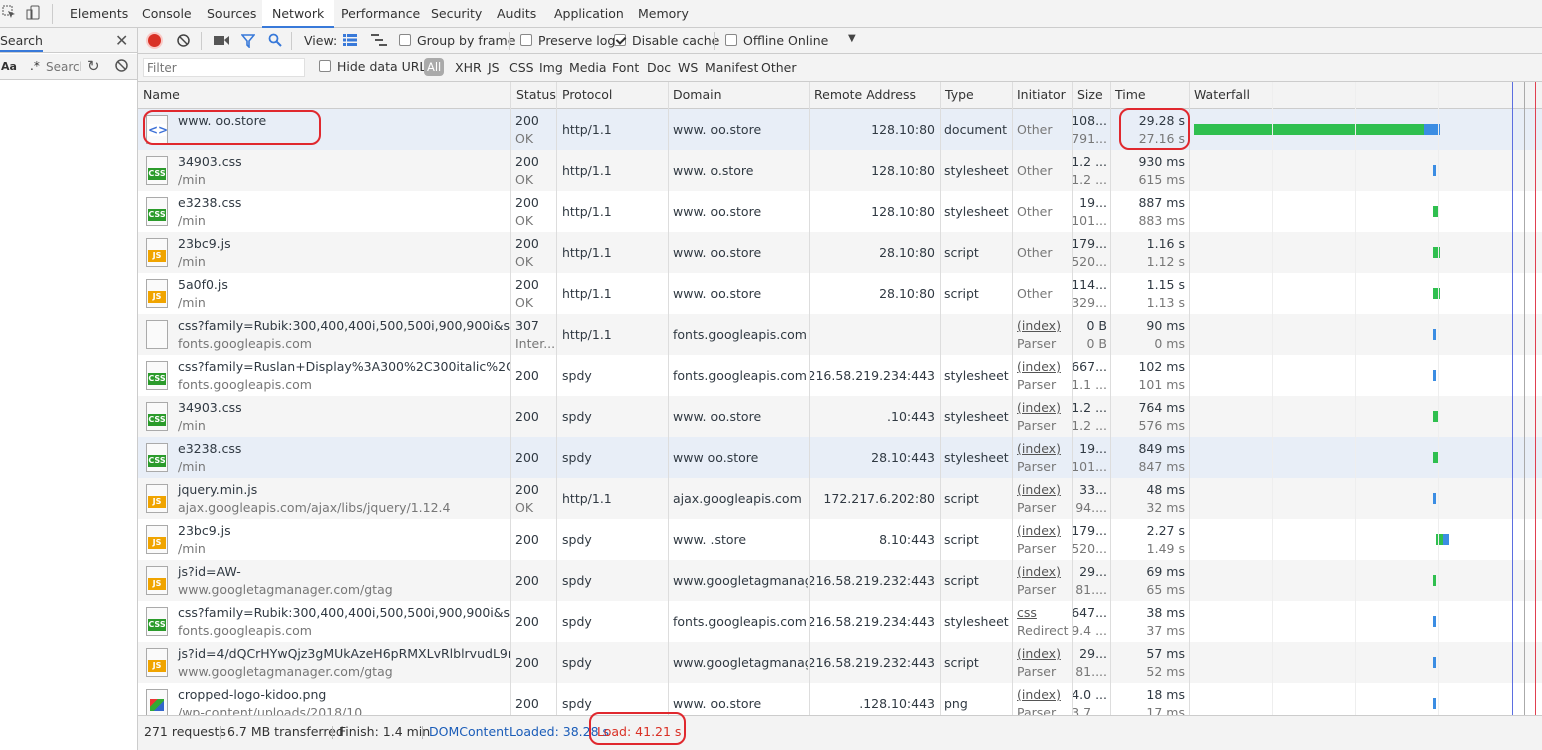  I want to click on match-case-icon: Aa, so click(9, 66).